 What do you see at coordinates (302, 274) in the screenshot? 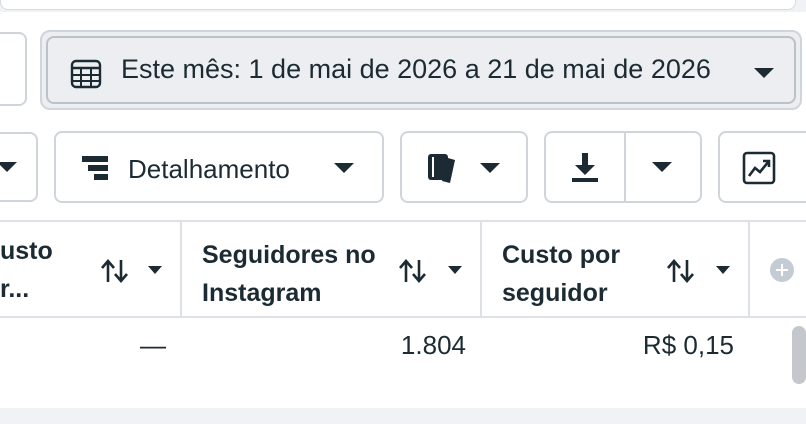
I see `column-header-instagram-followers: Seguidores no Instagram` at bounding box center [302, 274].